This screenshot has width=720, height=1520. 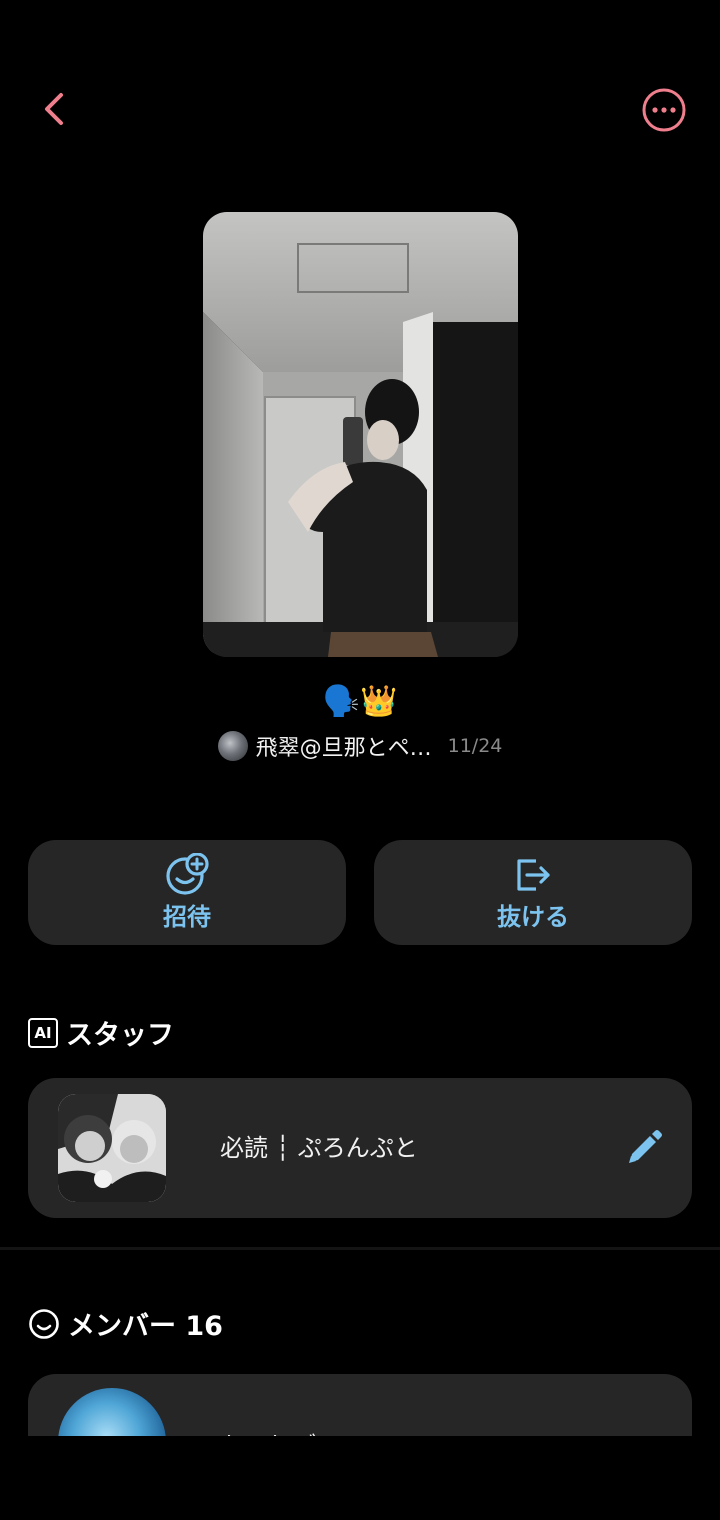 I want to click on staff-section-header: AI スタッフ, so click(x=101, y=1032).